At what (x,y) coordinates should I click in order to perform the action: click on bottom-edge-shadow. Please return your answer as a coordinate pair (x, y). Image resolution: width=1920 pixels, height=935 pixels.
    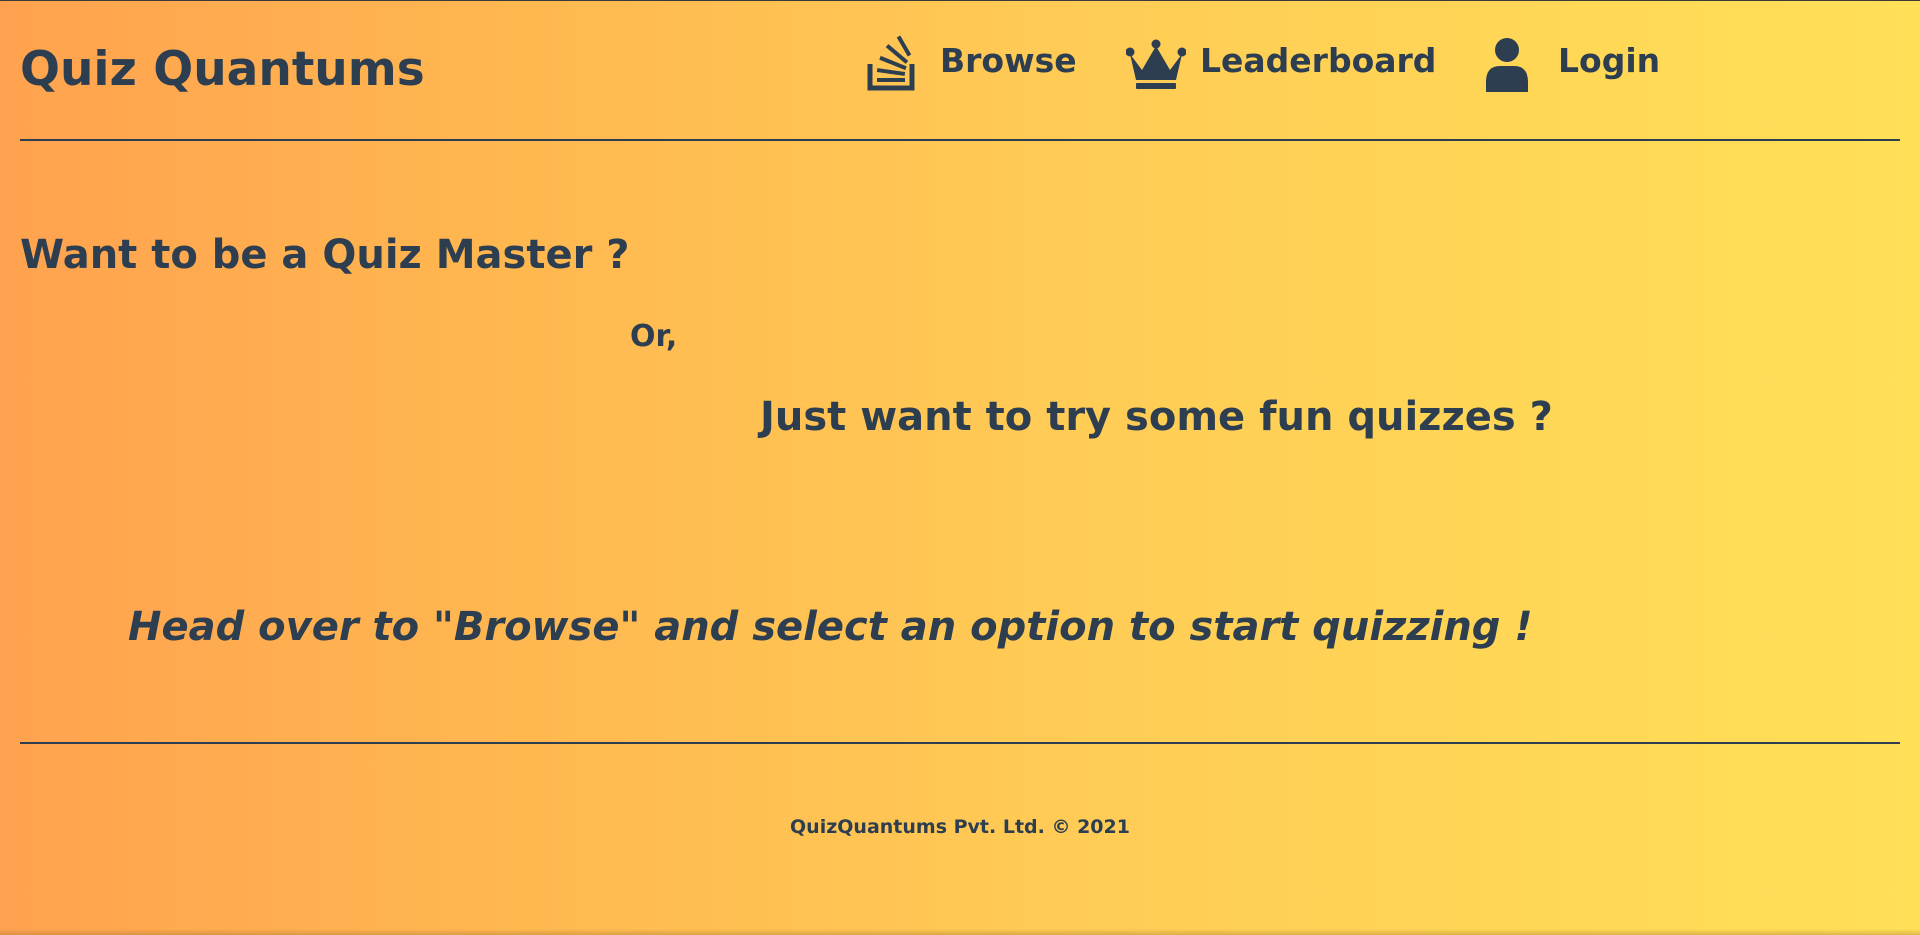
    Looking at the image, I should click on (960, 932).